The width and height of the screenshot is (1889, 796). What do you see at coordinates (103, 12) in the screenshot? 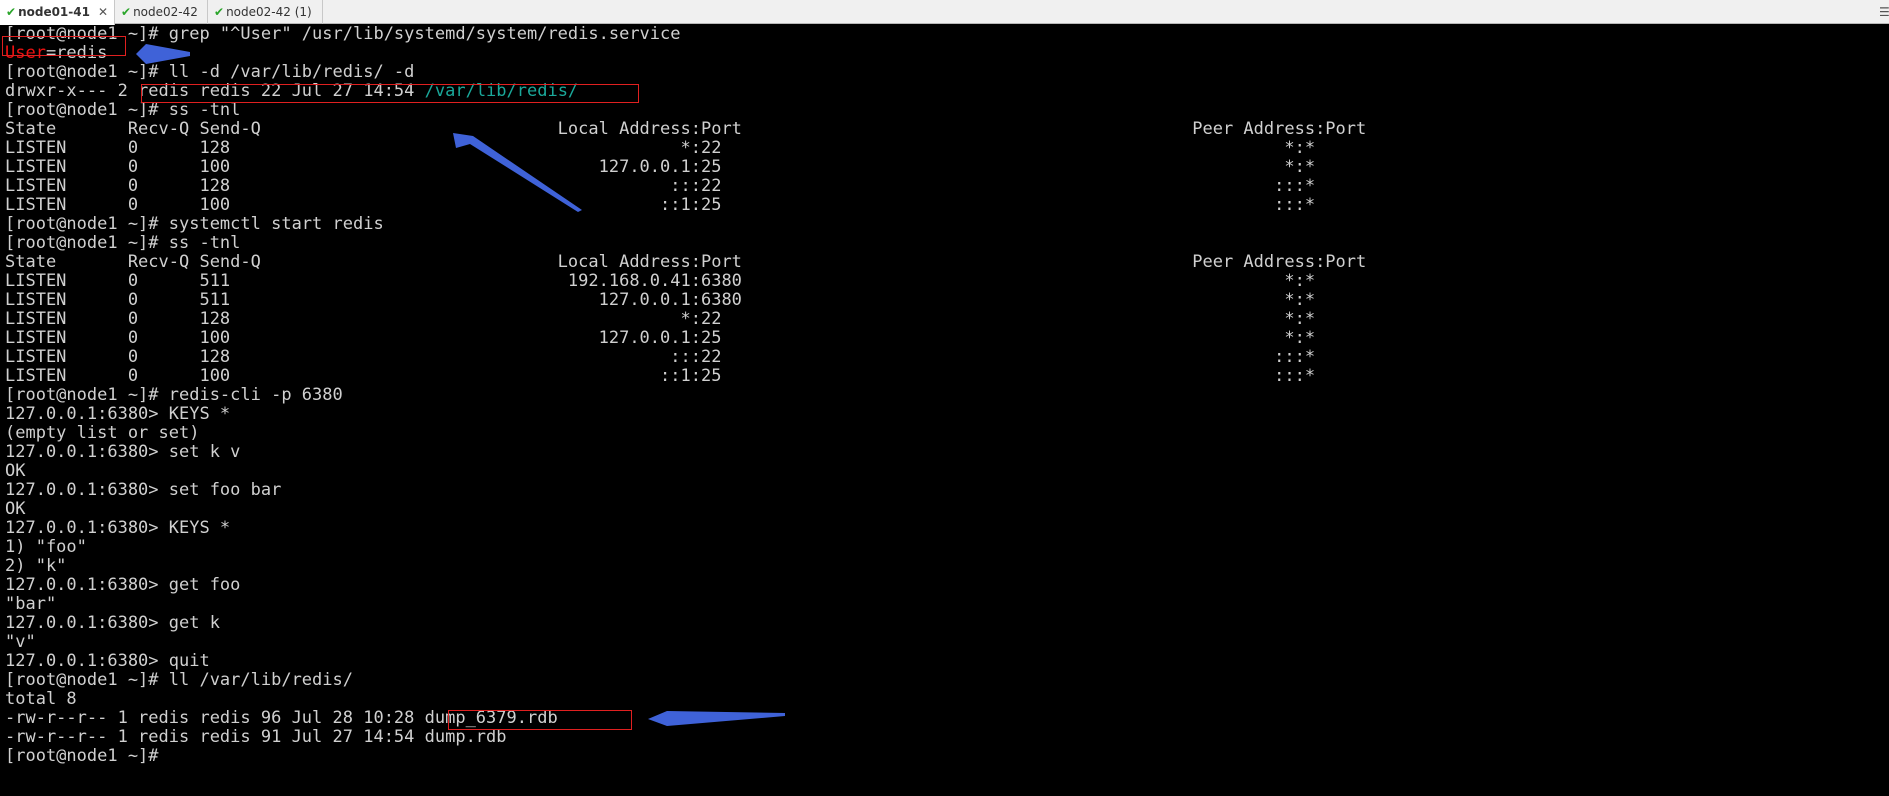
I see `close-tab-icon: ✕` at bounding box center [103, 12].